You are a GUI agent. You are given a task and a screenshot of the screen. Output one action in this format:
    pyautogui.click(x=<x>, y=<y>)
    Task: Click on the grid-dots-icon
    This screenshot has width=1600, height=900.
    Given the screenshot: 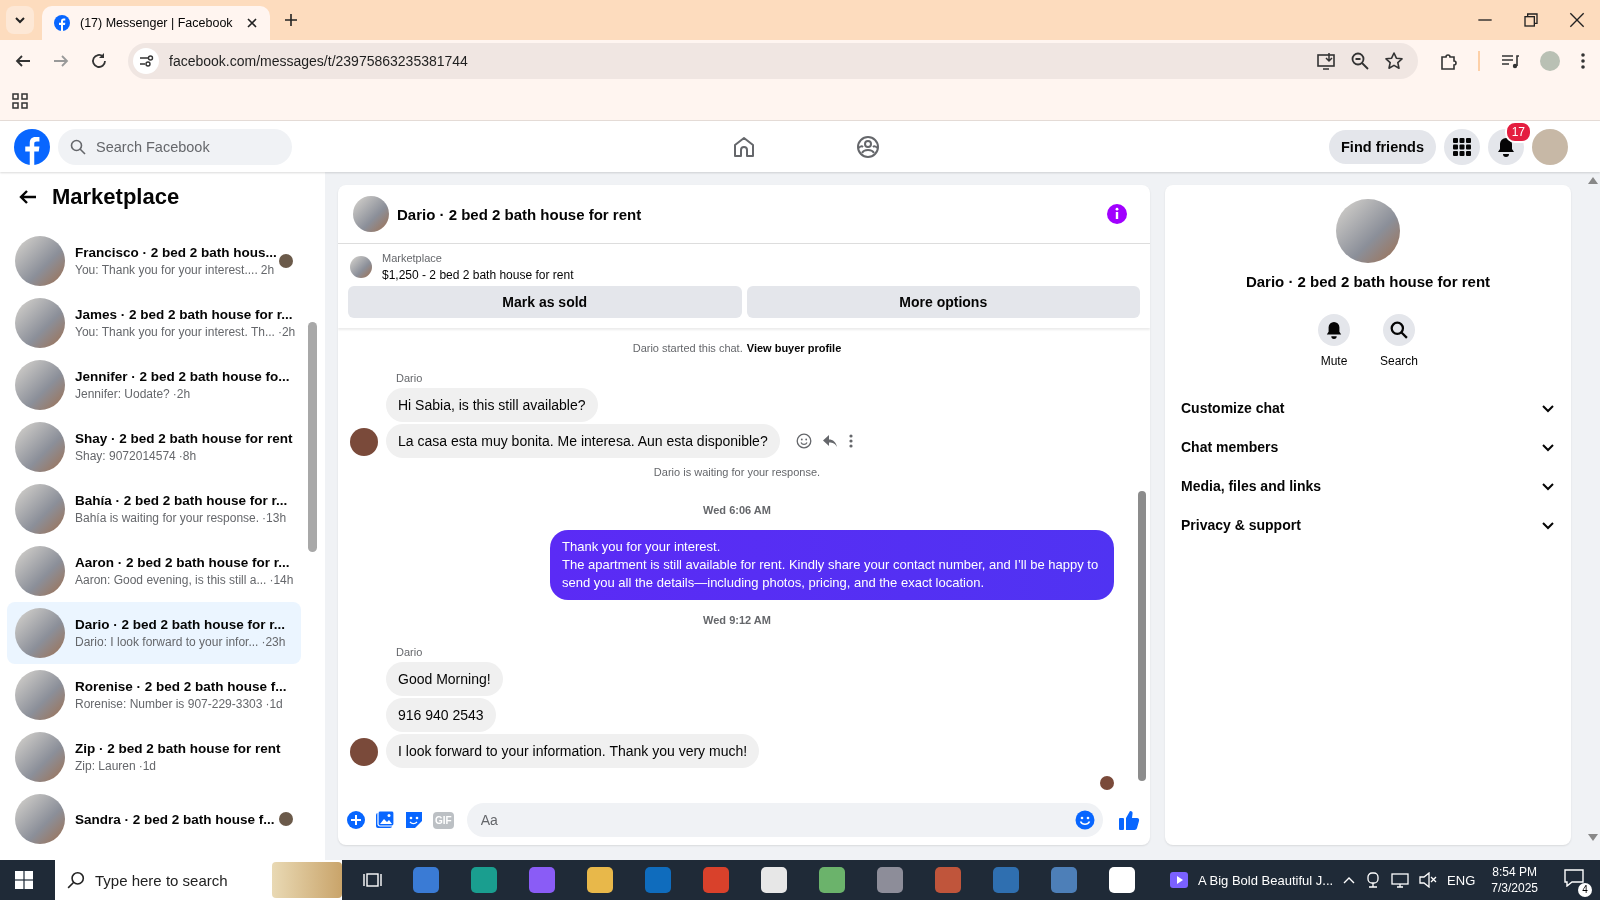 What is the action you would take?
    pyautogui.click(x=1462, y=146)
    